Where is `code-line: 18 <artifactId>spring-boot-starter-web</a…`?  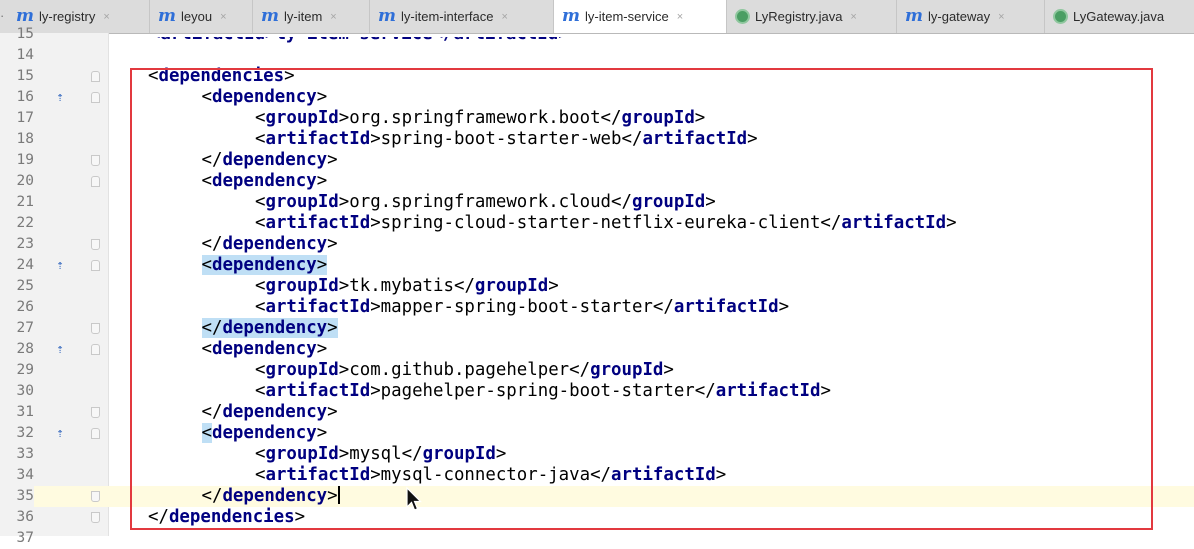
code-line: 18 <artifactId>spring-boot-starter-web</a… is located at coordinates (597, 139).